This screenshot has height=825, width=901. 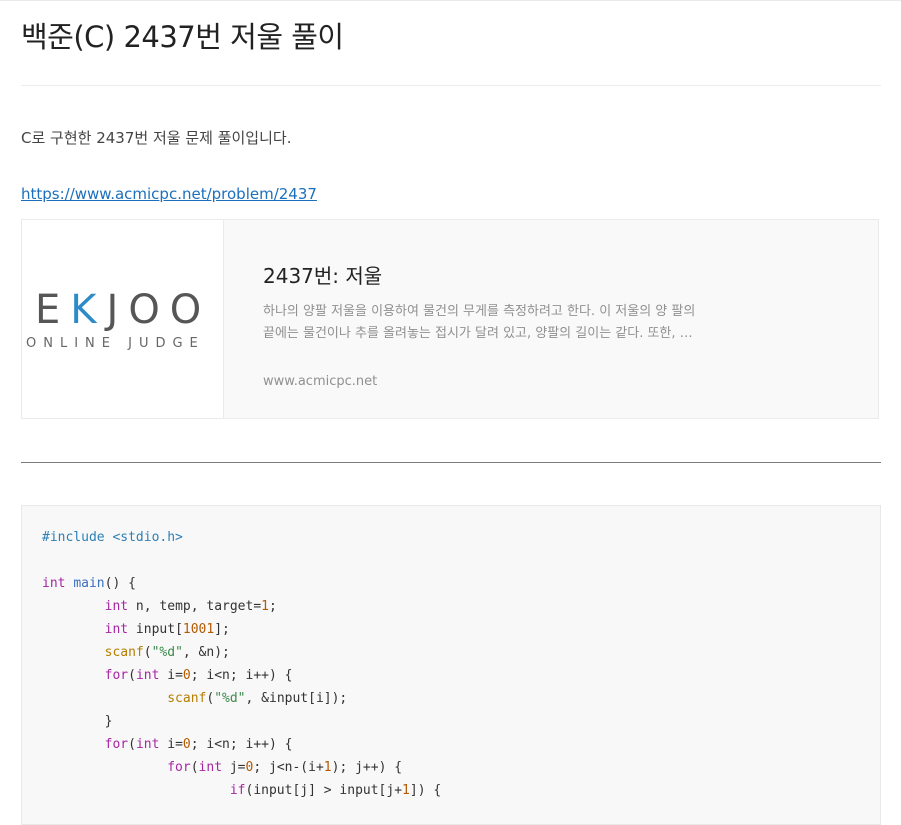 I want to click on problem-link: https://www.acmicpc.net/problem/2437, so click(x=169, y=194).